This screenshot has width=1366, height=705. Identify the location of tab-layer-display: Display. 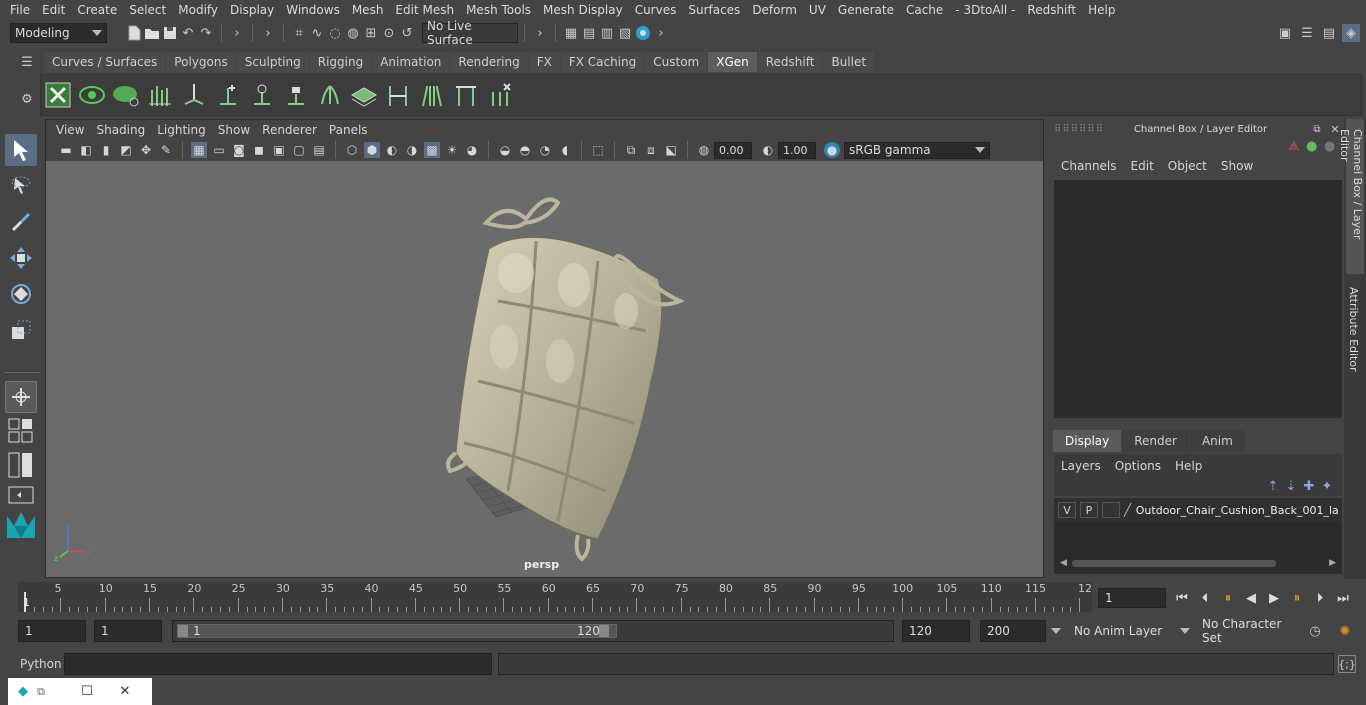
(1087, 441).